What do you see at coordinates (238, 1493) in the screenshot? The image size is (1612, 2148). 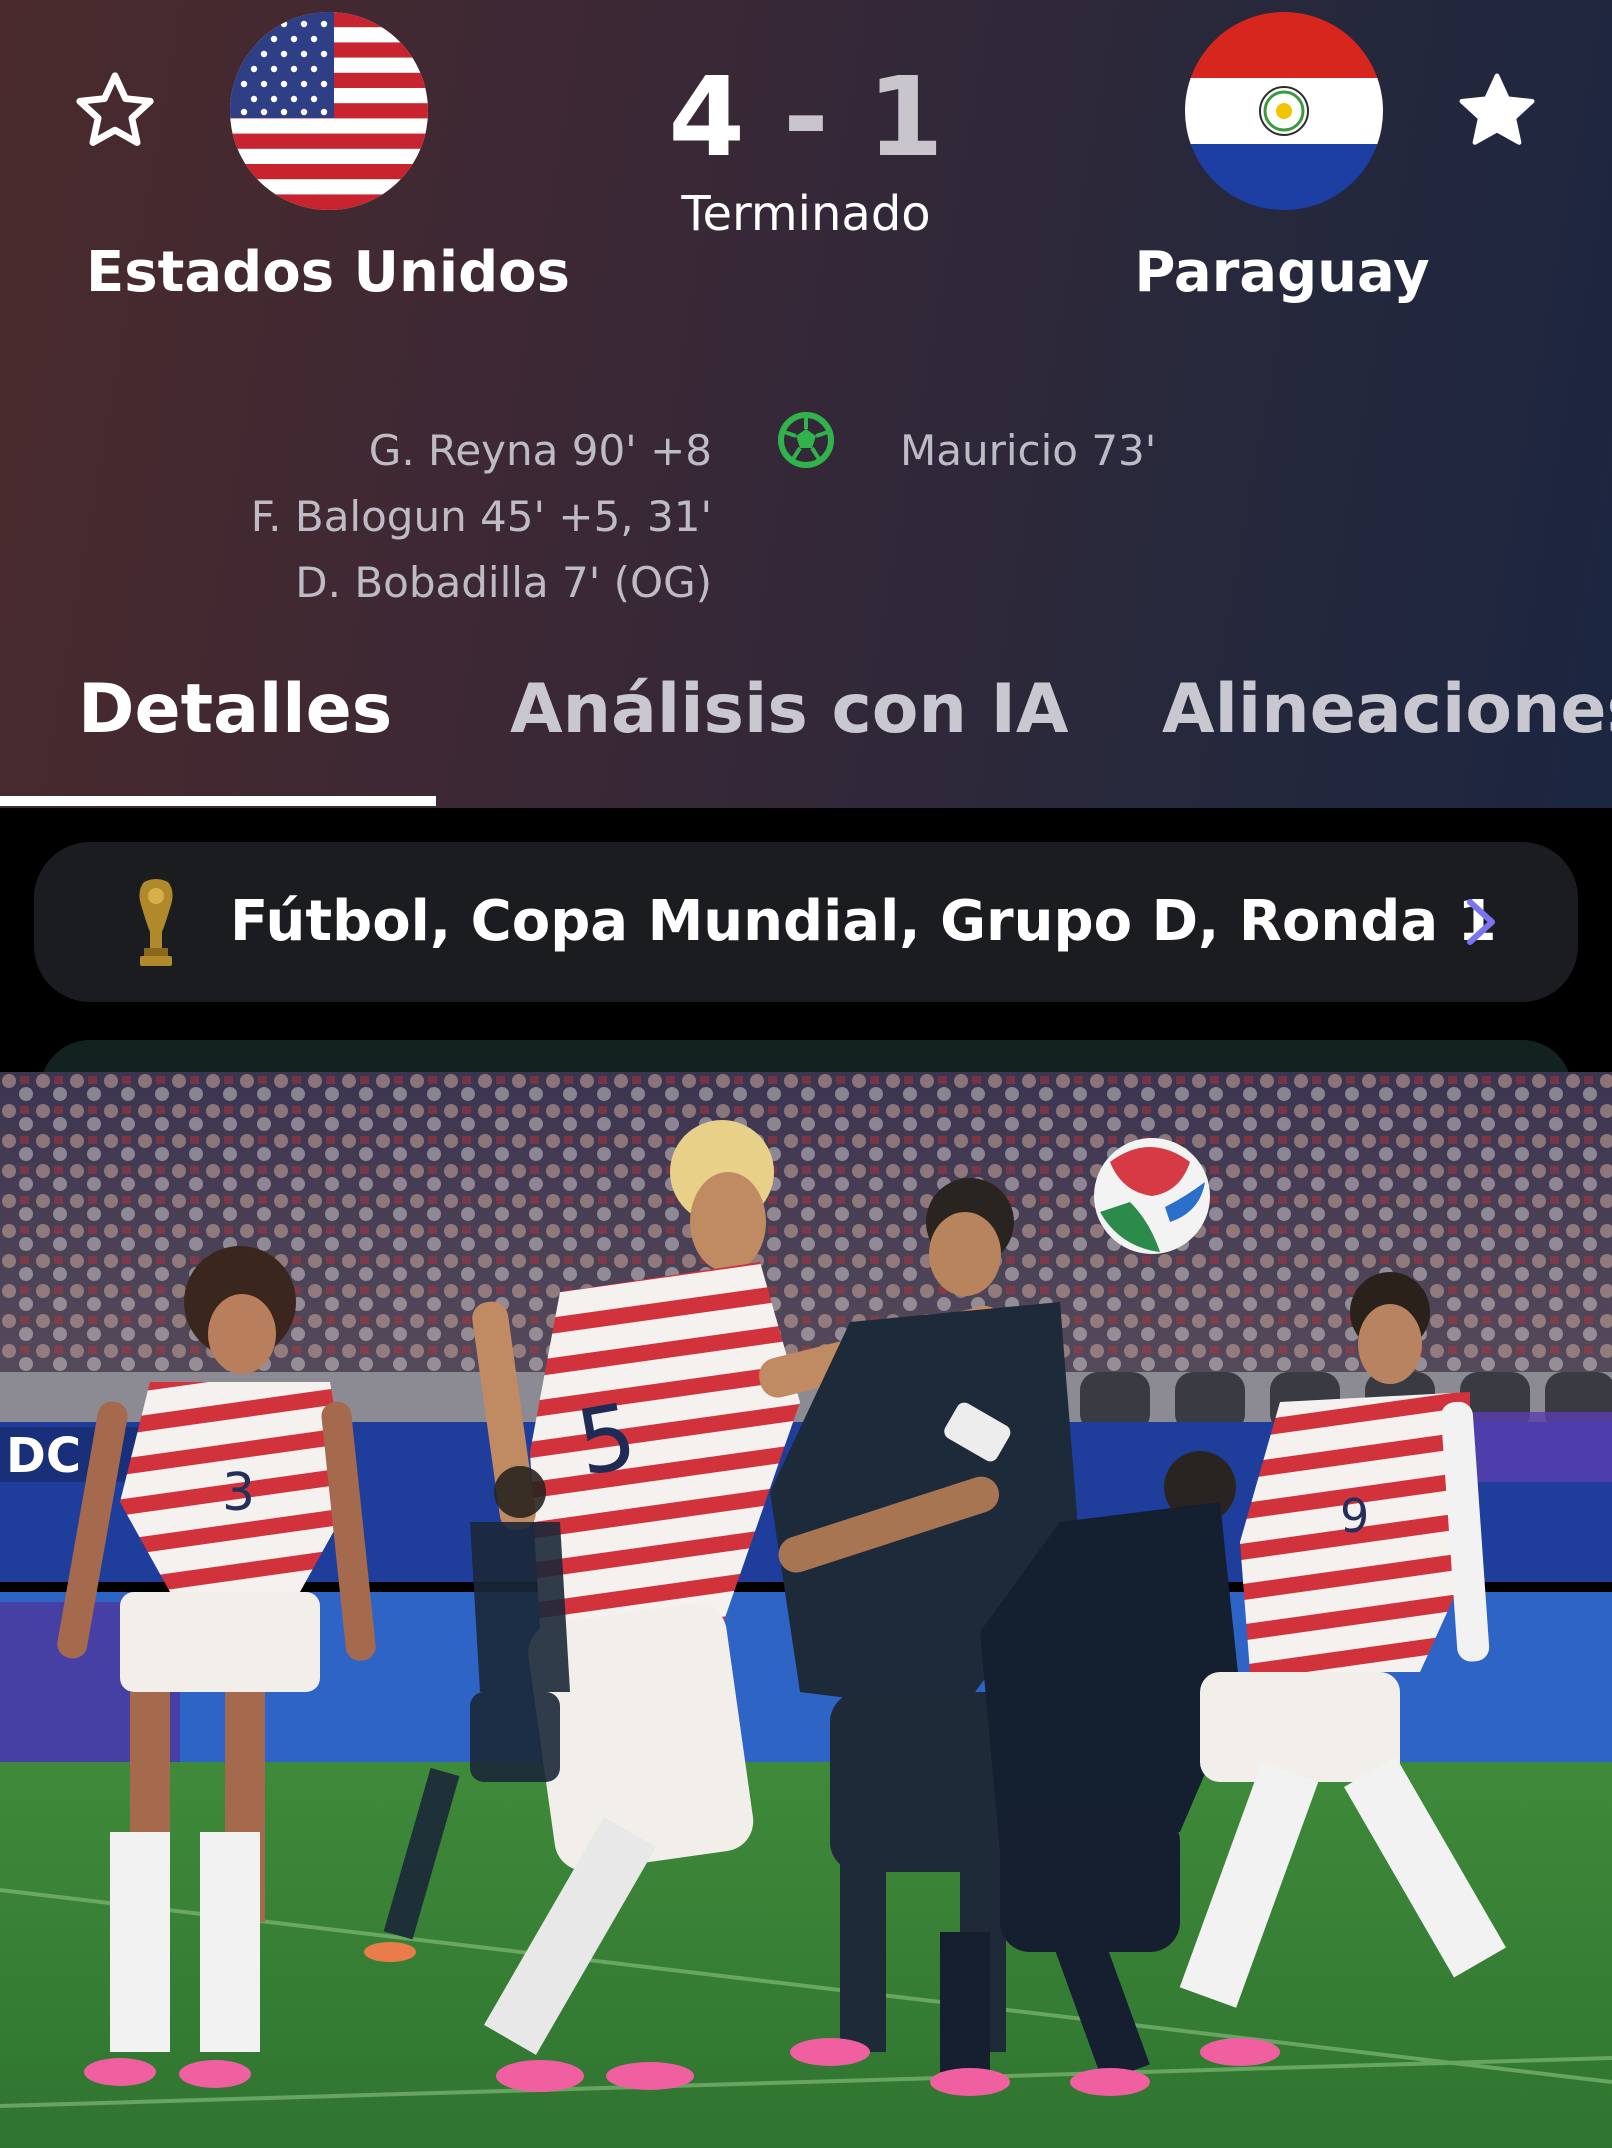 I see `svg-text: 3` at bounding box center [238, 1493].